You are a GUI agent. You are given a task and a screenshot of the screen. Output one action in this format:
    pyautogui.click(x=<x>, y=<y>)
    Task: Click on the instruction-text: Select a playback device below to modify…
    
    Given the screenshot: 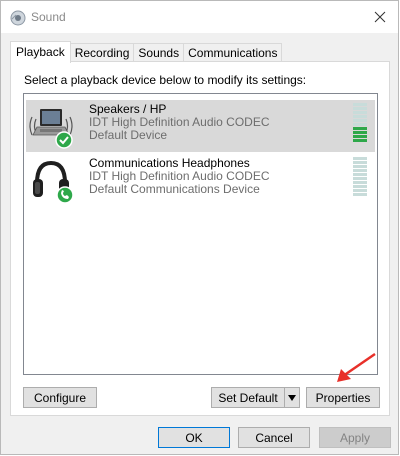 What is the action you would take?
    pyautogui.click(x=165, y=80)
    